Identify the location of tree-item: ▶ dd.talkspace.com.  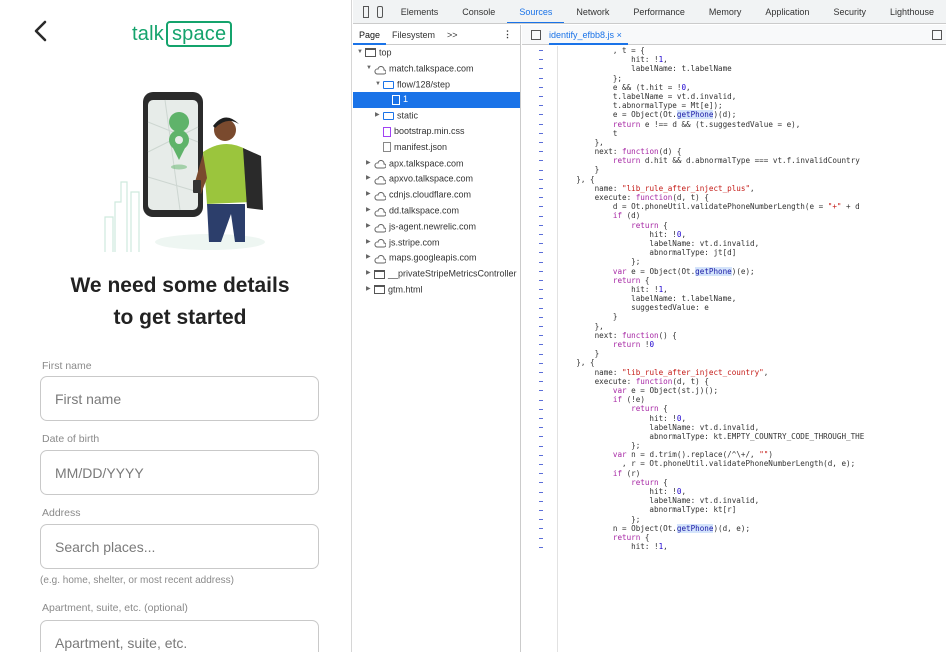
(436, 211).